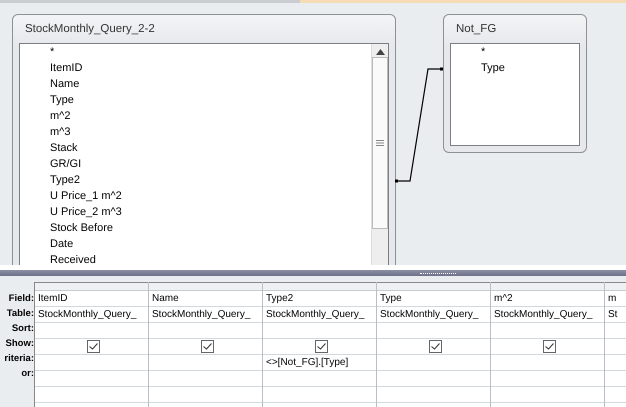 This screenshot has height=407, width=626. I want to click on row-label: Sort:, so click(22, 329).